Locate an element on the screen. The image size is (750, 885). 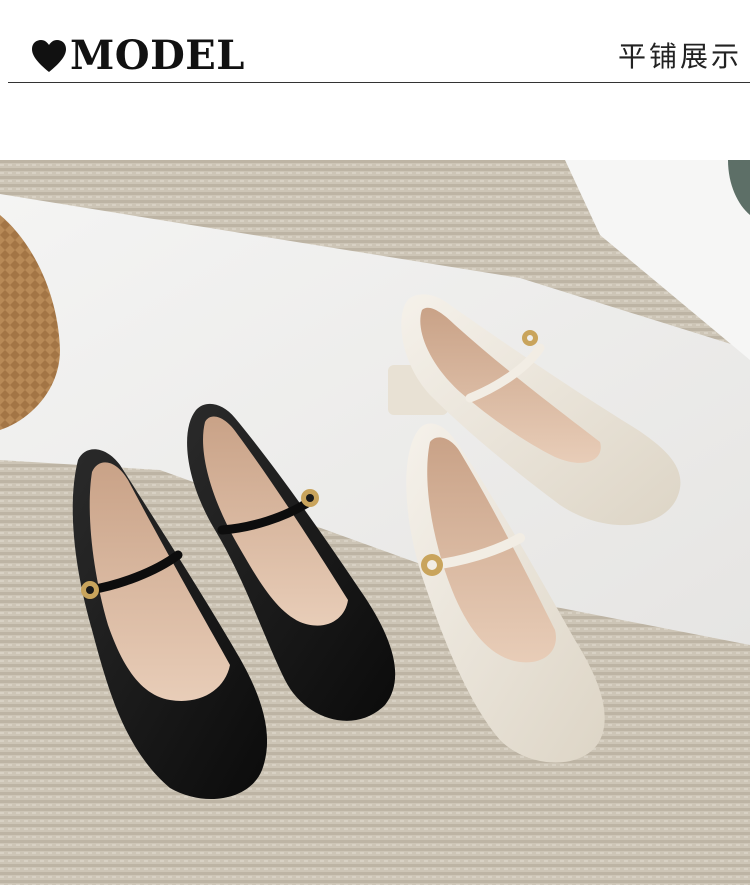
page-title: MODEL is located at coordinates (157, 55).